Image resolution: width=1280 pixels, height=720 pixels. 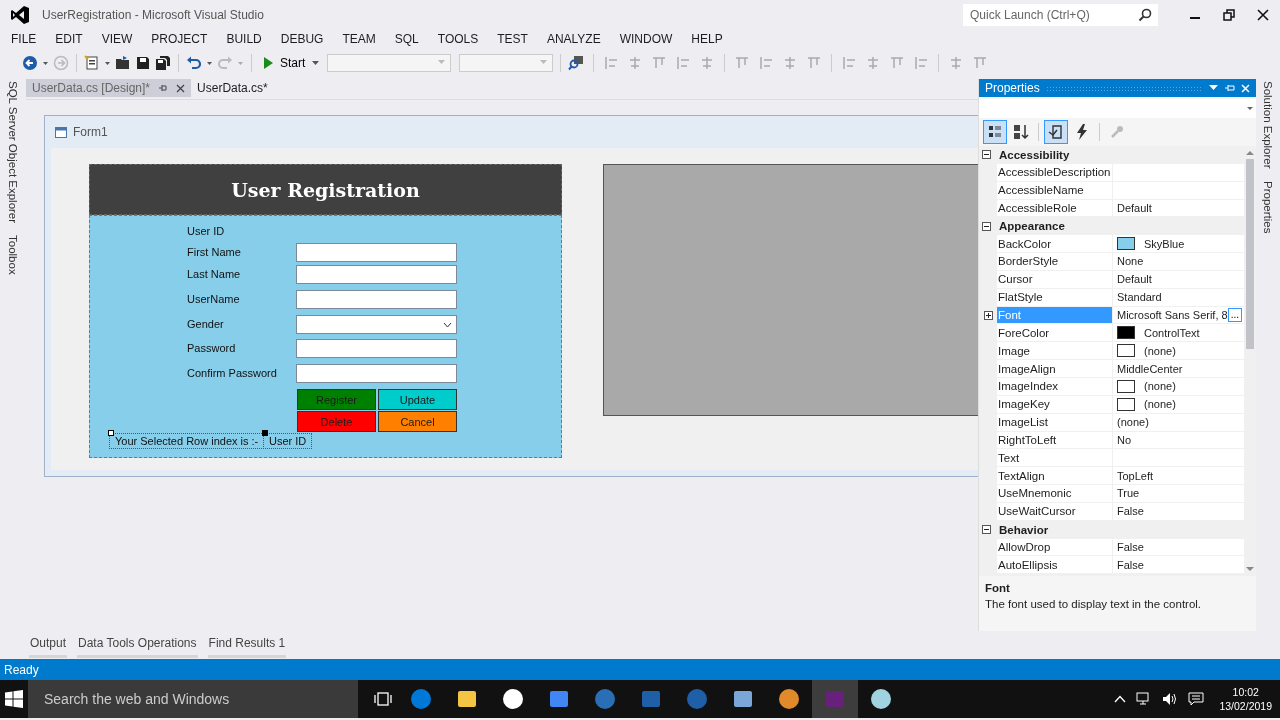 I want to click on form-button: Update, so click(x=417, y=399).